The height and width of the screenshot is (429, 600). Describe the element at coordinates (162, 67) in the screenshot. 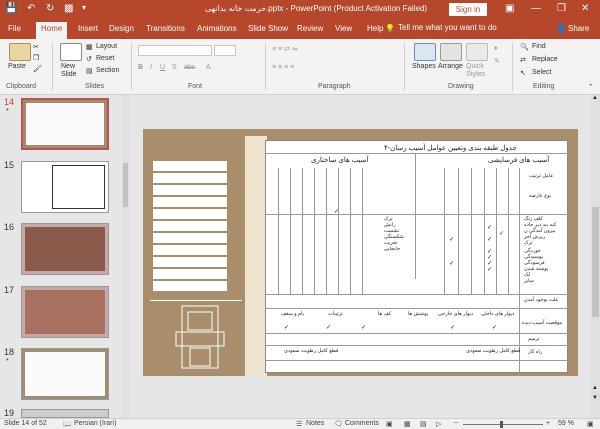

I see `underline-icon: U` at that location.